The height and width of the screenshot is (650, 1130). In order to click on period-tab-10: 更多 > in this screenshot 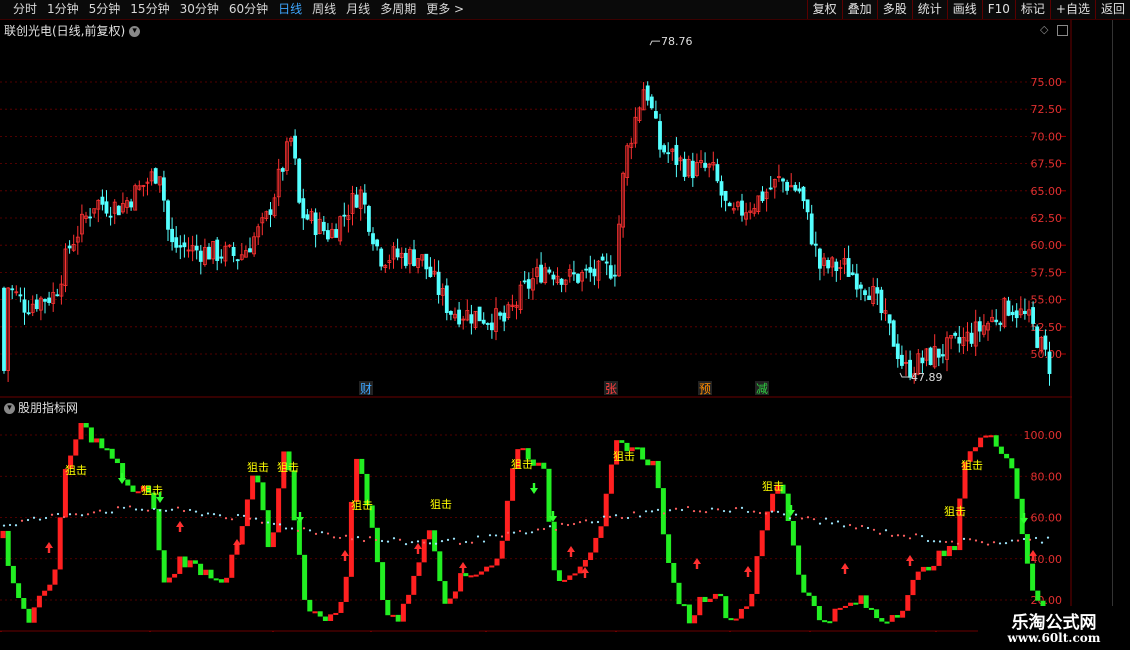, I will do `click(445, 9)`.